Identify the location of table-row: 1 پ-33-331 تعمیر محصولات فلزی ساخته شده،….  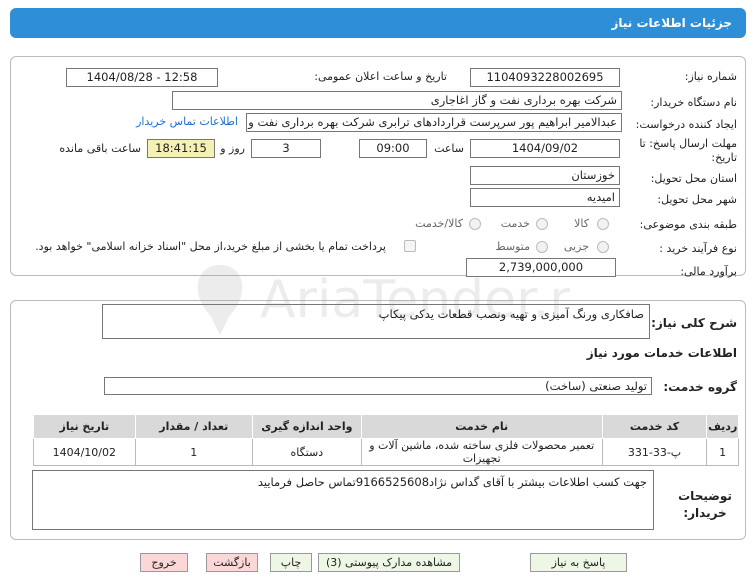
(386, 452).